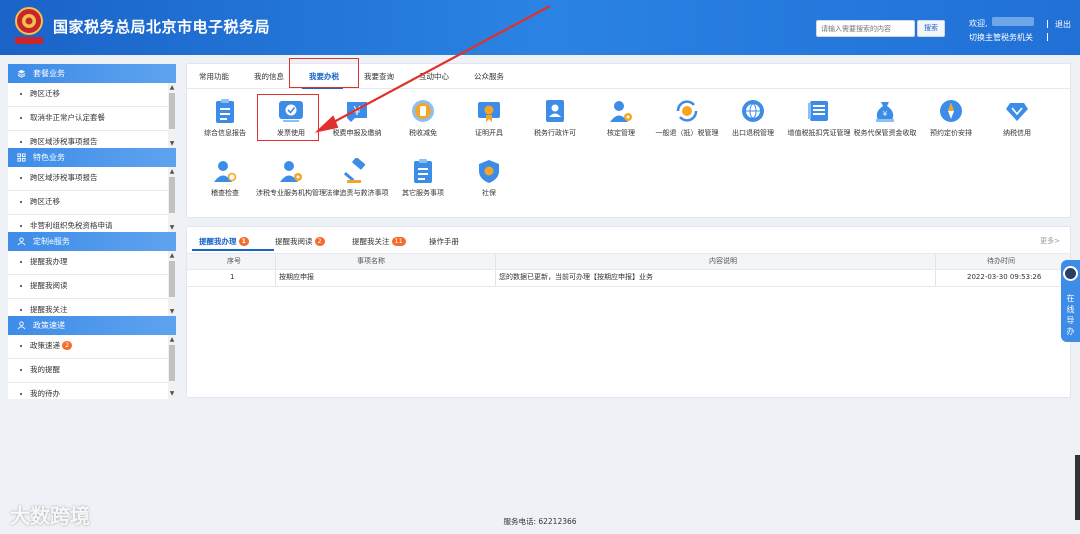 The width and height of the screenshot is (1080, 534). Describe the element at coordinates (951, 133) in the screenshot. I see `function-label: 预约定价安排` at that location.